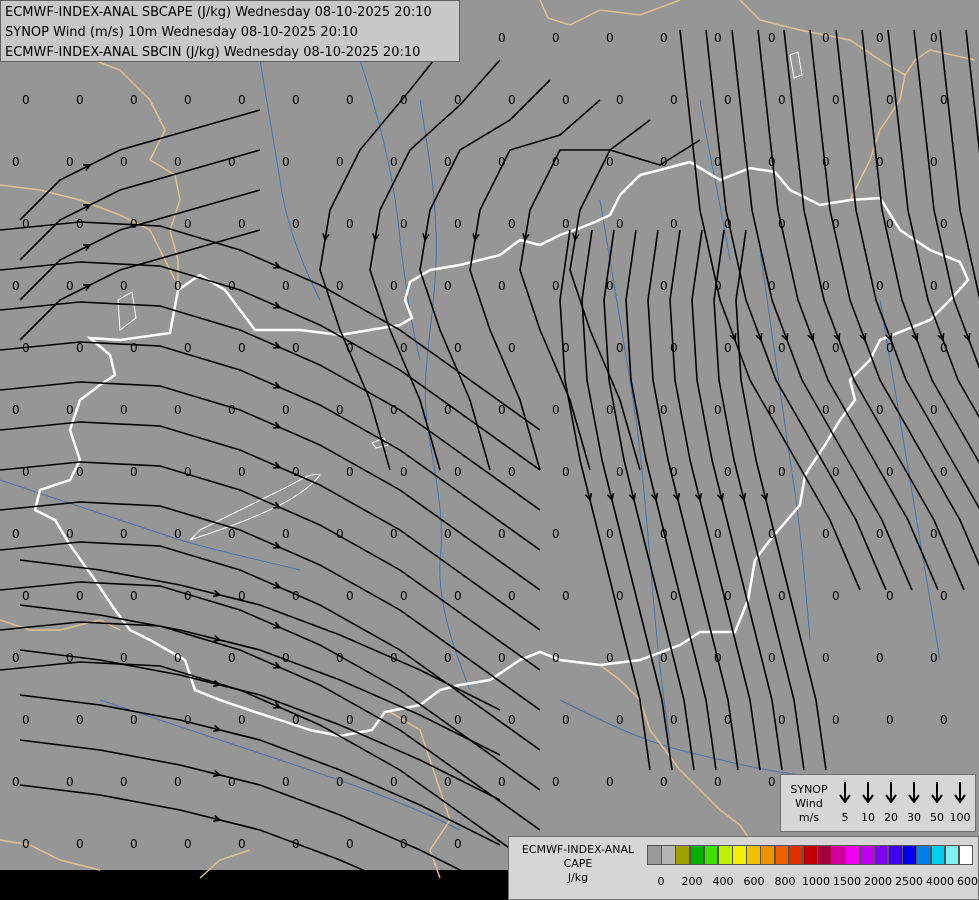 The image size is (979, 900). Describe the element at coordinates (868, 817) in the screenshot. I see `wind-legend-value: 10` at that location.